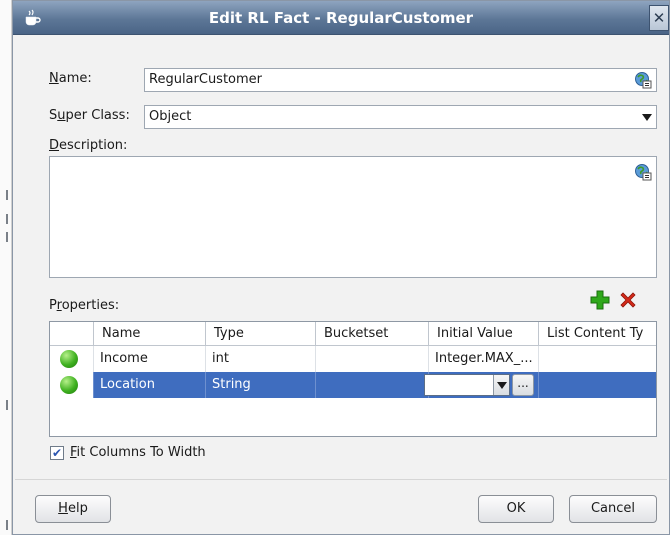 The height and width of the screenshot is (535, 670). I want to click on help-button: Help, so click(73, 509).